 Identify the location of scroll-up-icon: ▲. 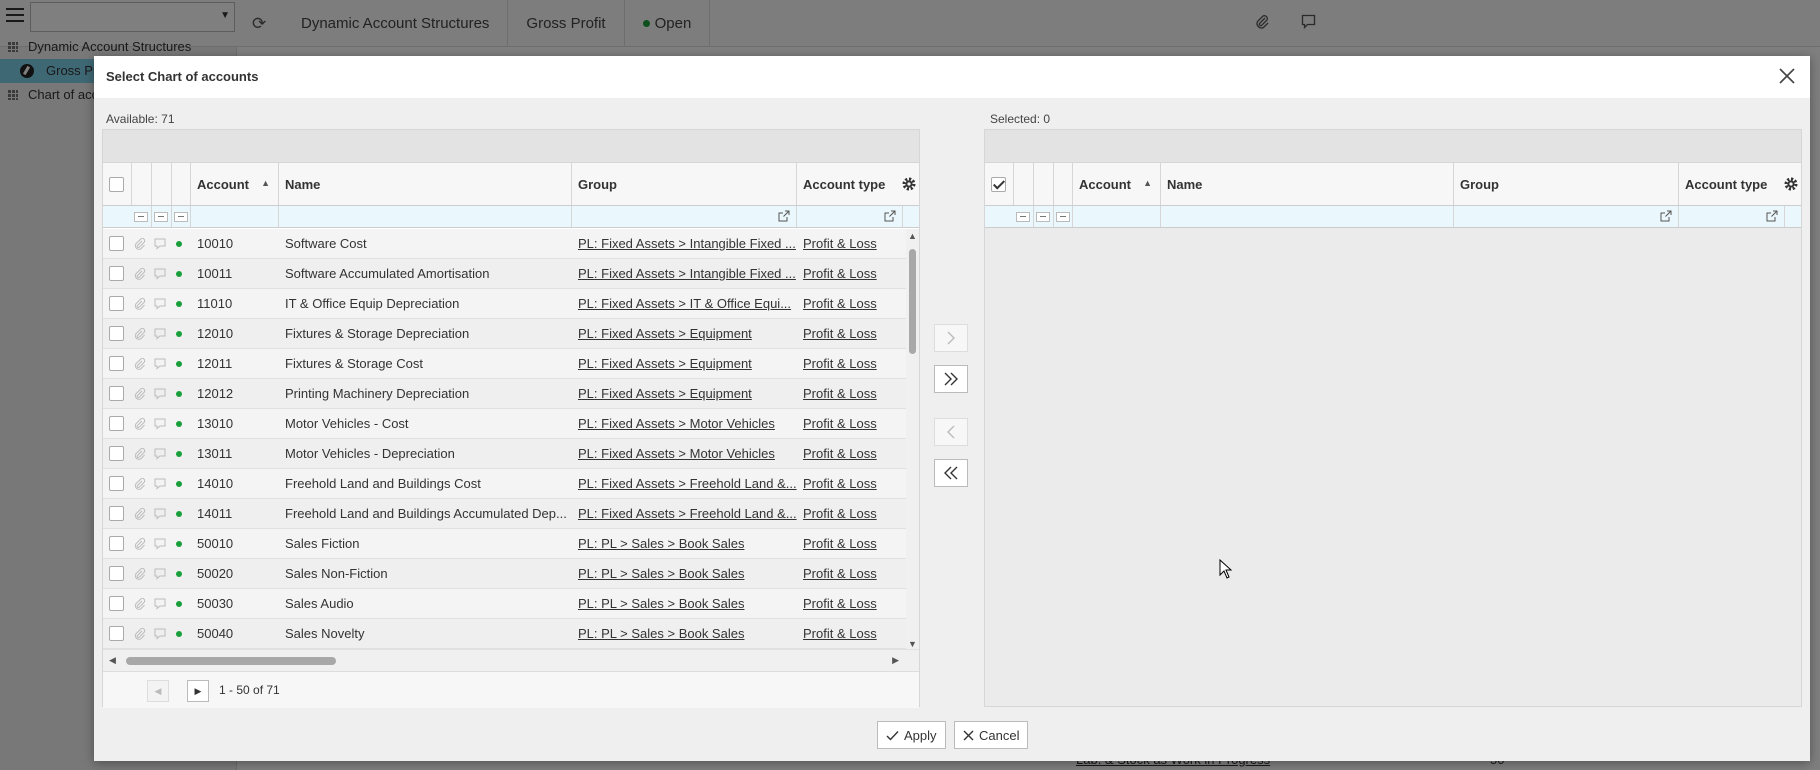
(912, 236).